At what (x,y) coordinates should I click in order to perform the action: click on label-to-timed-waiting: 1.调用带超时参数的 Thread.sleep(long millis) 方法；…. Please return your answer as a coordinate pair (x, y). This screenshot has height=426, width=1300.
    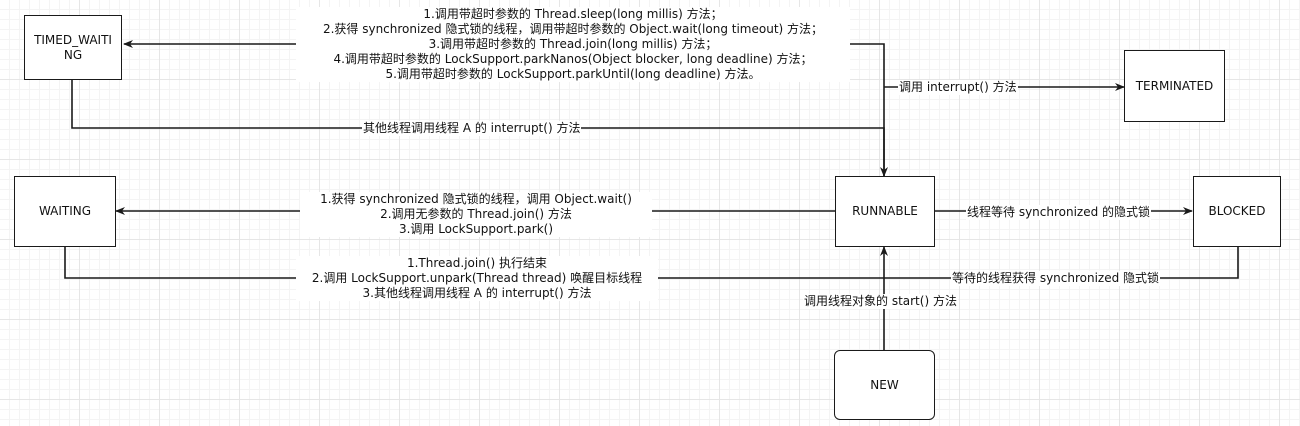
    Looking at the image, I should click on (573, 44).